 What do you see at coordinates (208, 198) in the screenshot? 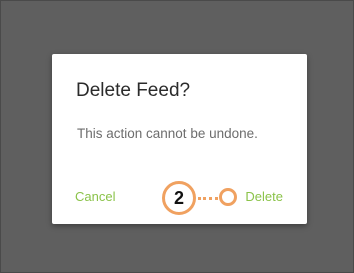
I see `callout-connector` at bounding box center [208, 198].